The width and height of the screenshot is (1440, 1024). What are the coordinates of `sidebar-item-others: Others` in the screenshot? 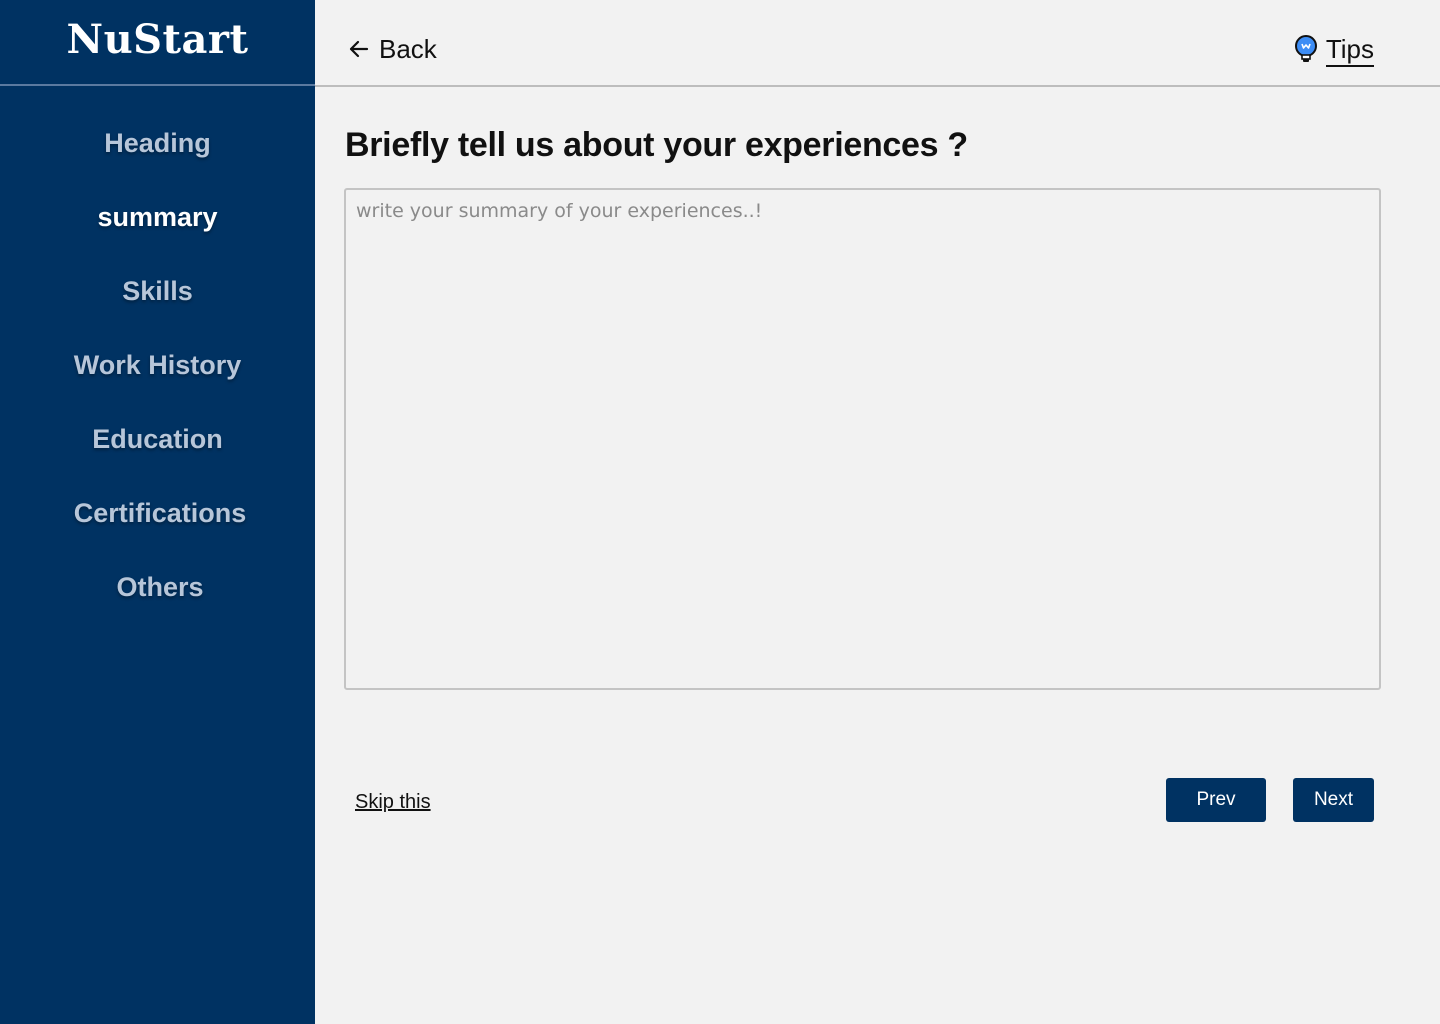 It's located at (157, 587).